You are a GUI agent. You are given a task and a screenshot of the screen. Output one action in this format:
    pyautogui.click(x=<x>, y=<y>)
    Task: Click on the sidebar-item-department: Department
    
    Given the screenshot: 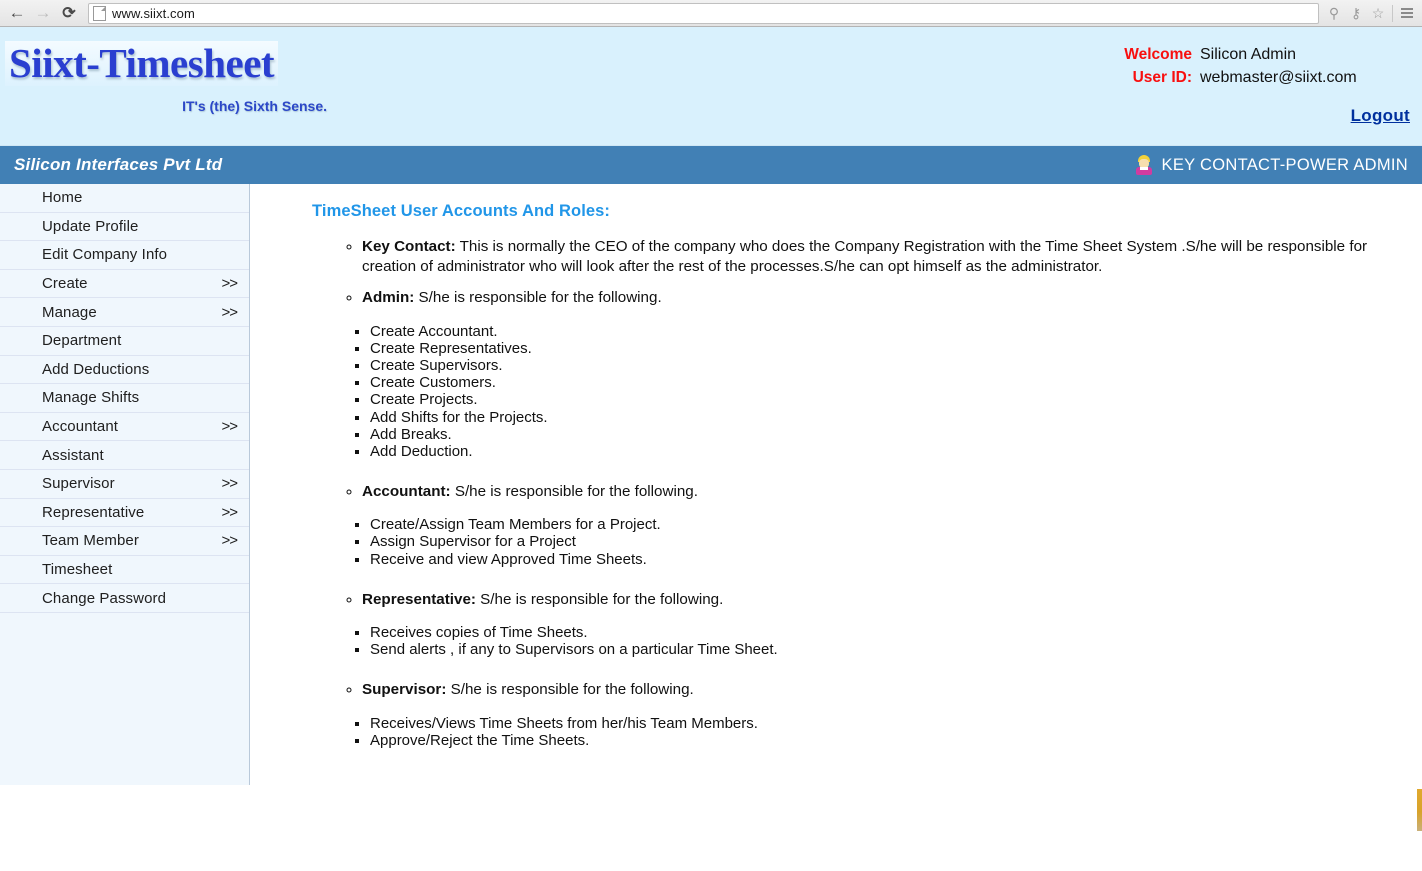 What is the action you would take?
    pyautogui.click(x=124, y=341)
    